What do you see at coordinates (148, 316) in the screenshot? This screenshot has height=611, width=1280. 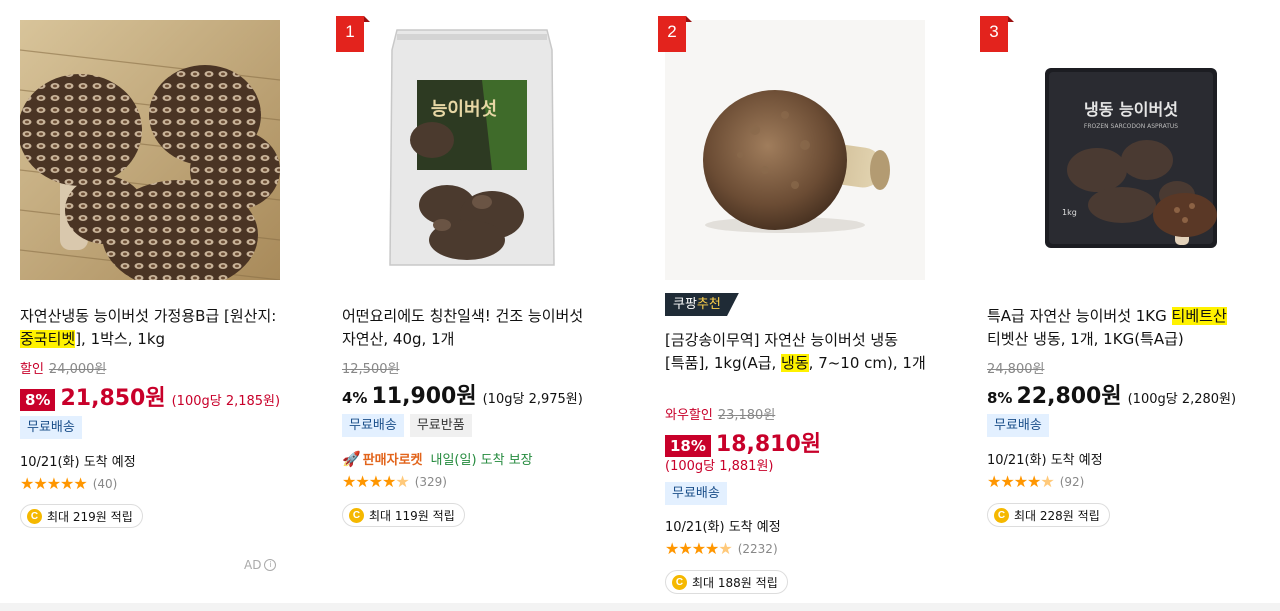 I see `title-text: 자연산냉동 능이버섯 가정용B급 [원산지:` at bounding box center [148, 316].